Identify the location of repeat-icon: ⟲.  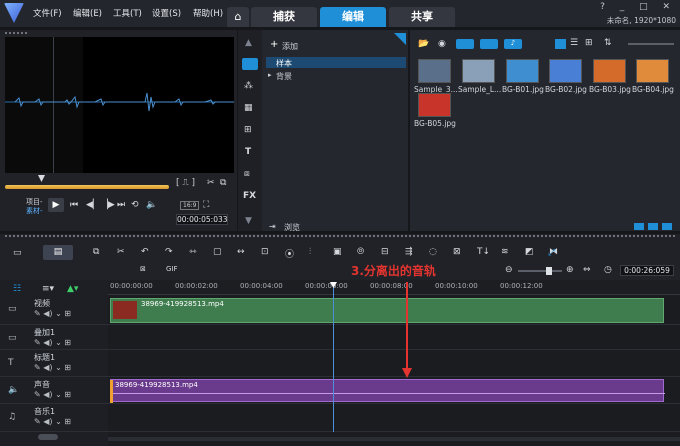
(135, 205).